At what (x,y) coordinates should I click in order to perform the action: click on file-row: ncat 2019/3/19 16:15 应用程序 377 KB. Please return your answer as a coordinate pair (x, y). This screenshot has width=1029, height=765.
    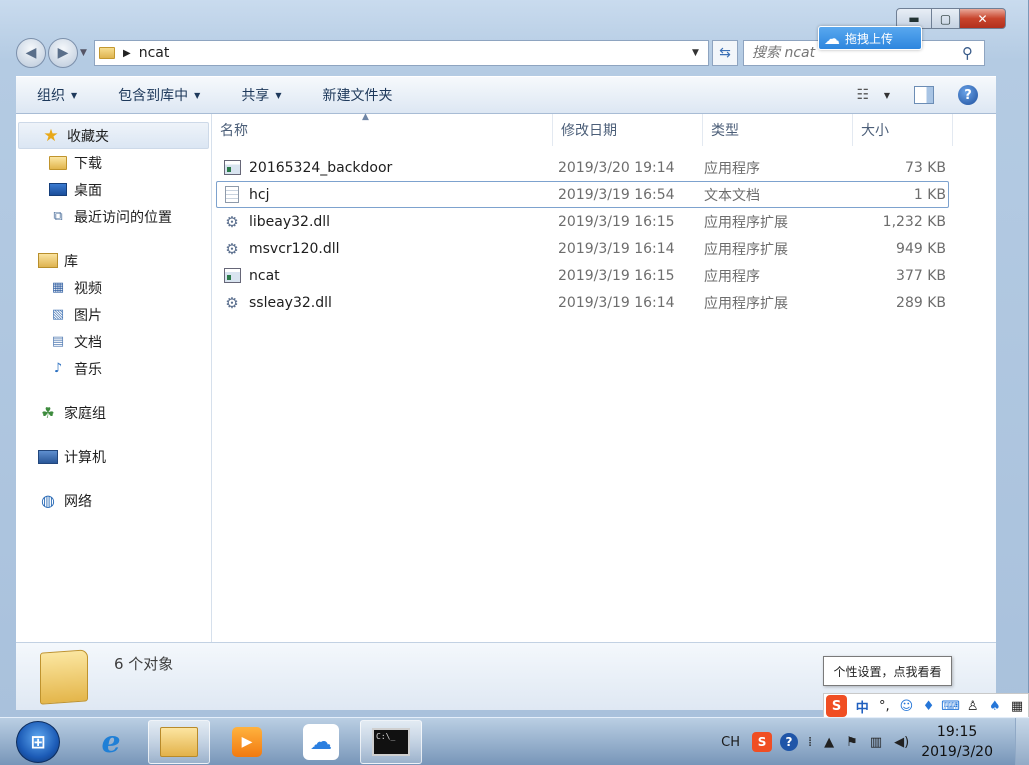
    Looking at the image, I should click on (582, 275).